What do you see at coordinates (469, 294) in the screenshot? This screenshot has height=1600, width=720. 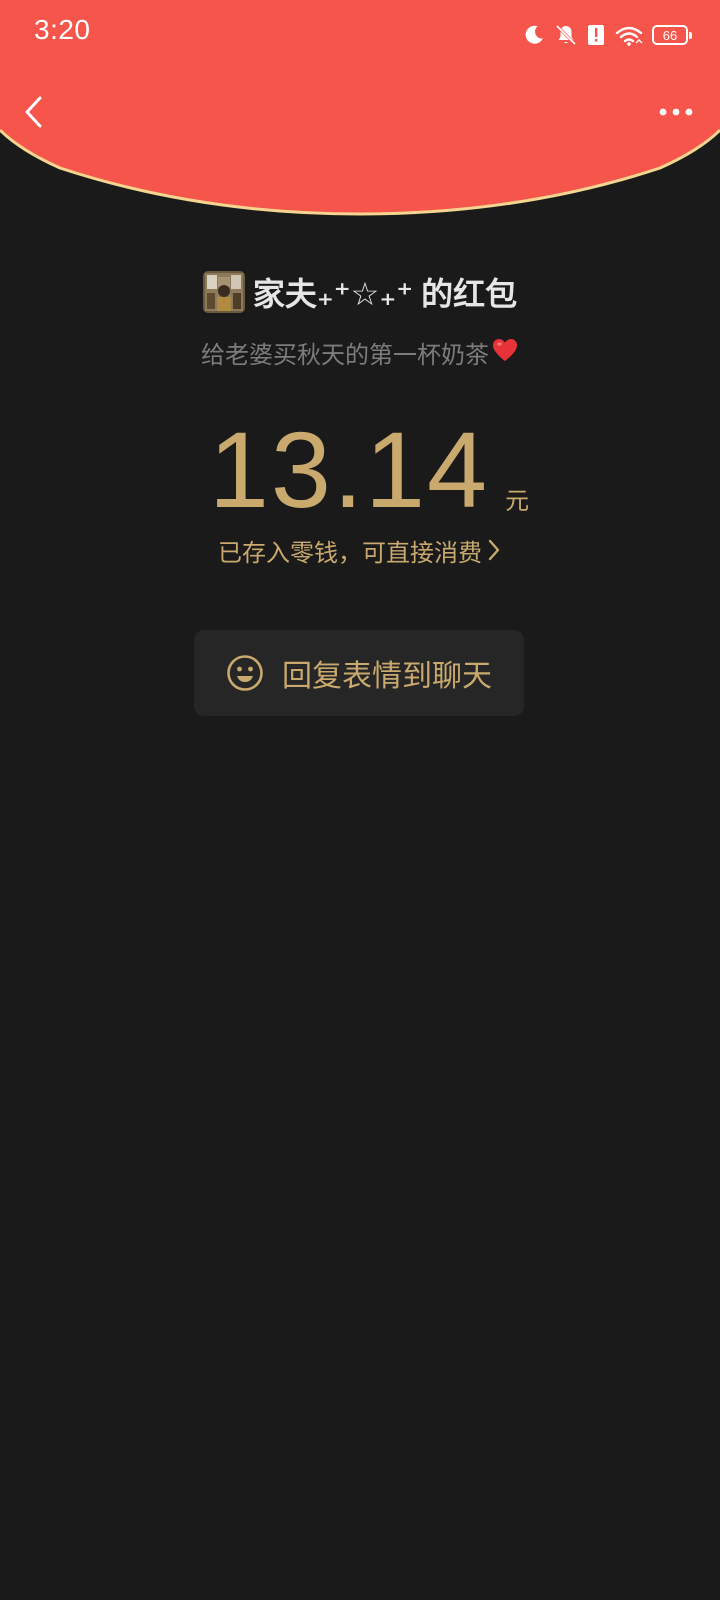 I see `sender-suffix: 的红包` at bounding box center [469, 294].